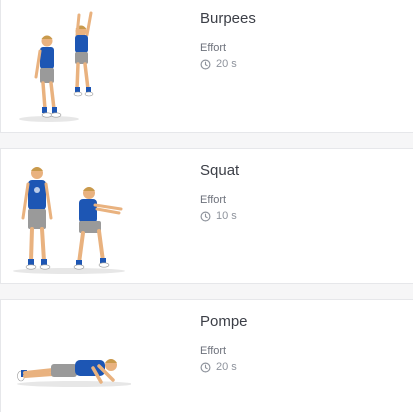 This screenshot has height=412, width=413. I want to click on squat-illustration, so click(69, 220).